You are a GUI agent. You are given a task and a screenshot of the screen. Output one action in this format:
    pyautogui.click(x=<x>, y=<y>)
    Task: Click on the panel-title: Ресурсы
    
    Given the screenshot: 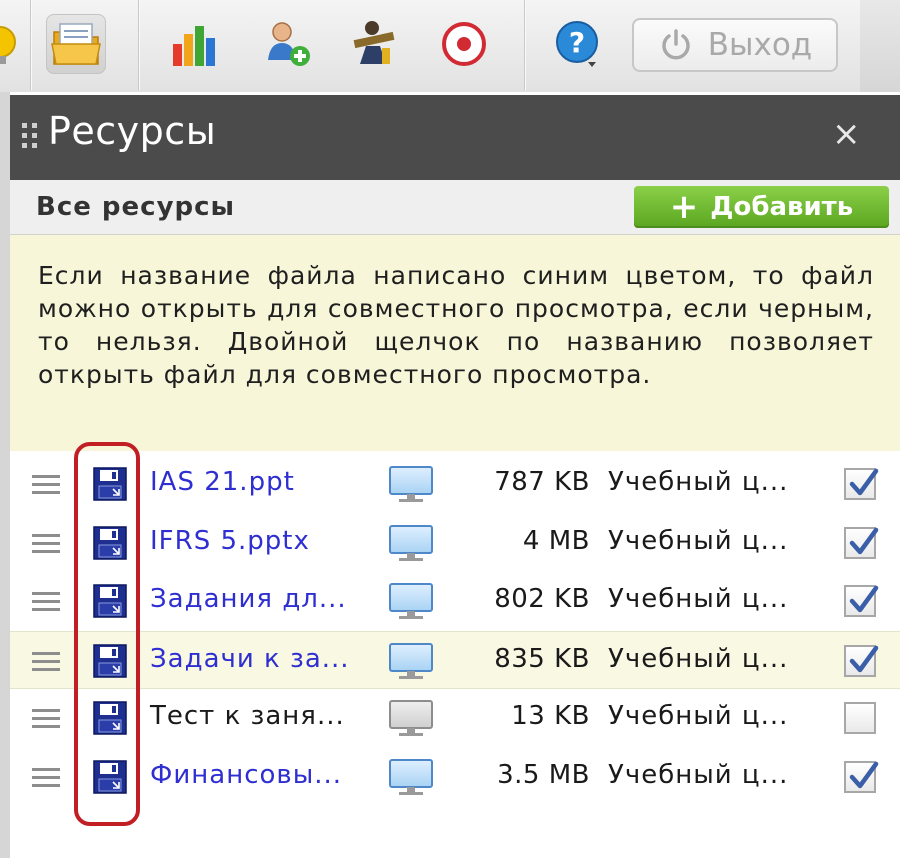 What is the action you would take?
    pyautogui.click(x=132, y=131)
    